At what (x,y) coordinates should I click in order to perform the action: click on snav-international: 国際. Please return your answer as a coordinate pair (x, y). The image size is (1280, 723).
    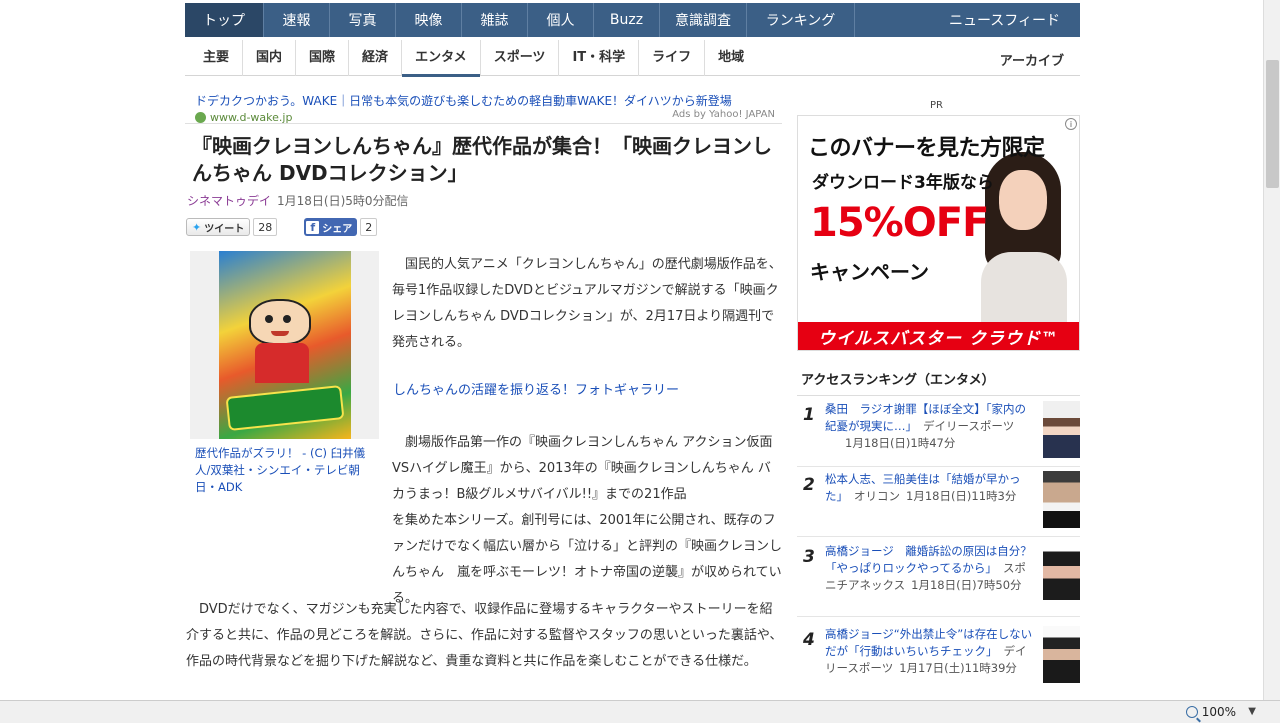
    Looking at the image, I should click on (323, 57).